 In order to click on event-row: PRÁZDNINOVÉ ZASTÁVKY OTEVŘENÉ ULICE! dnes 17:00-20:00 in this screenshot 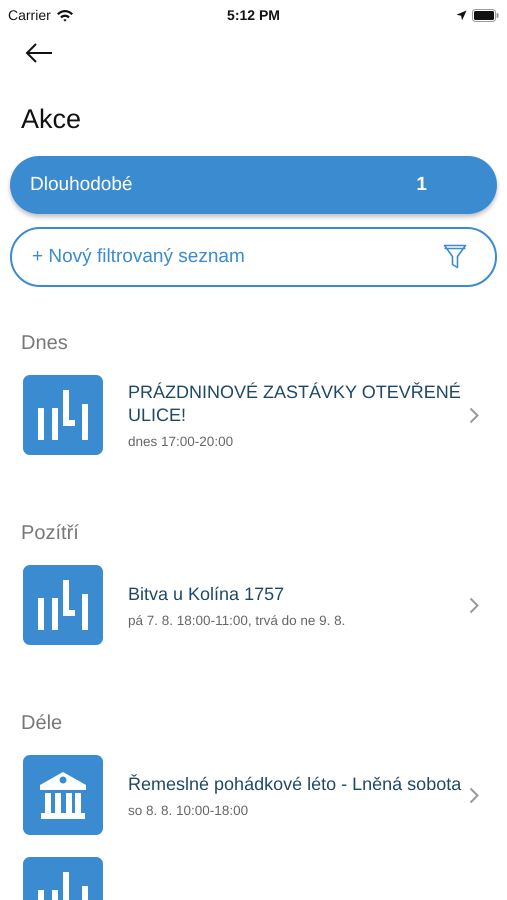, I will do `click(253, 415)`.